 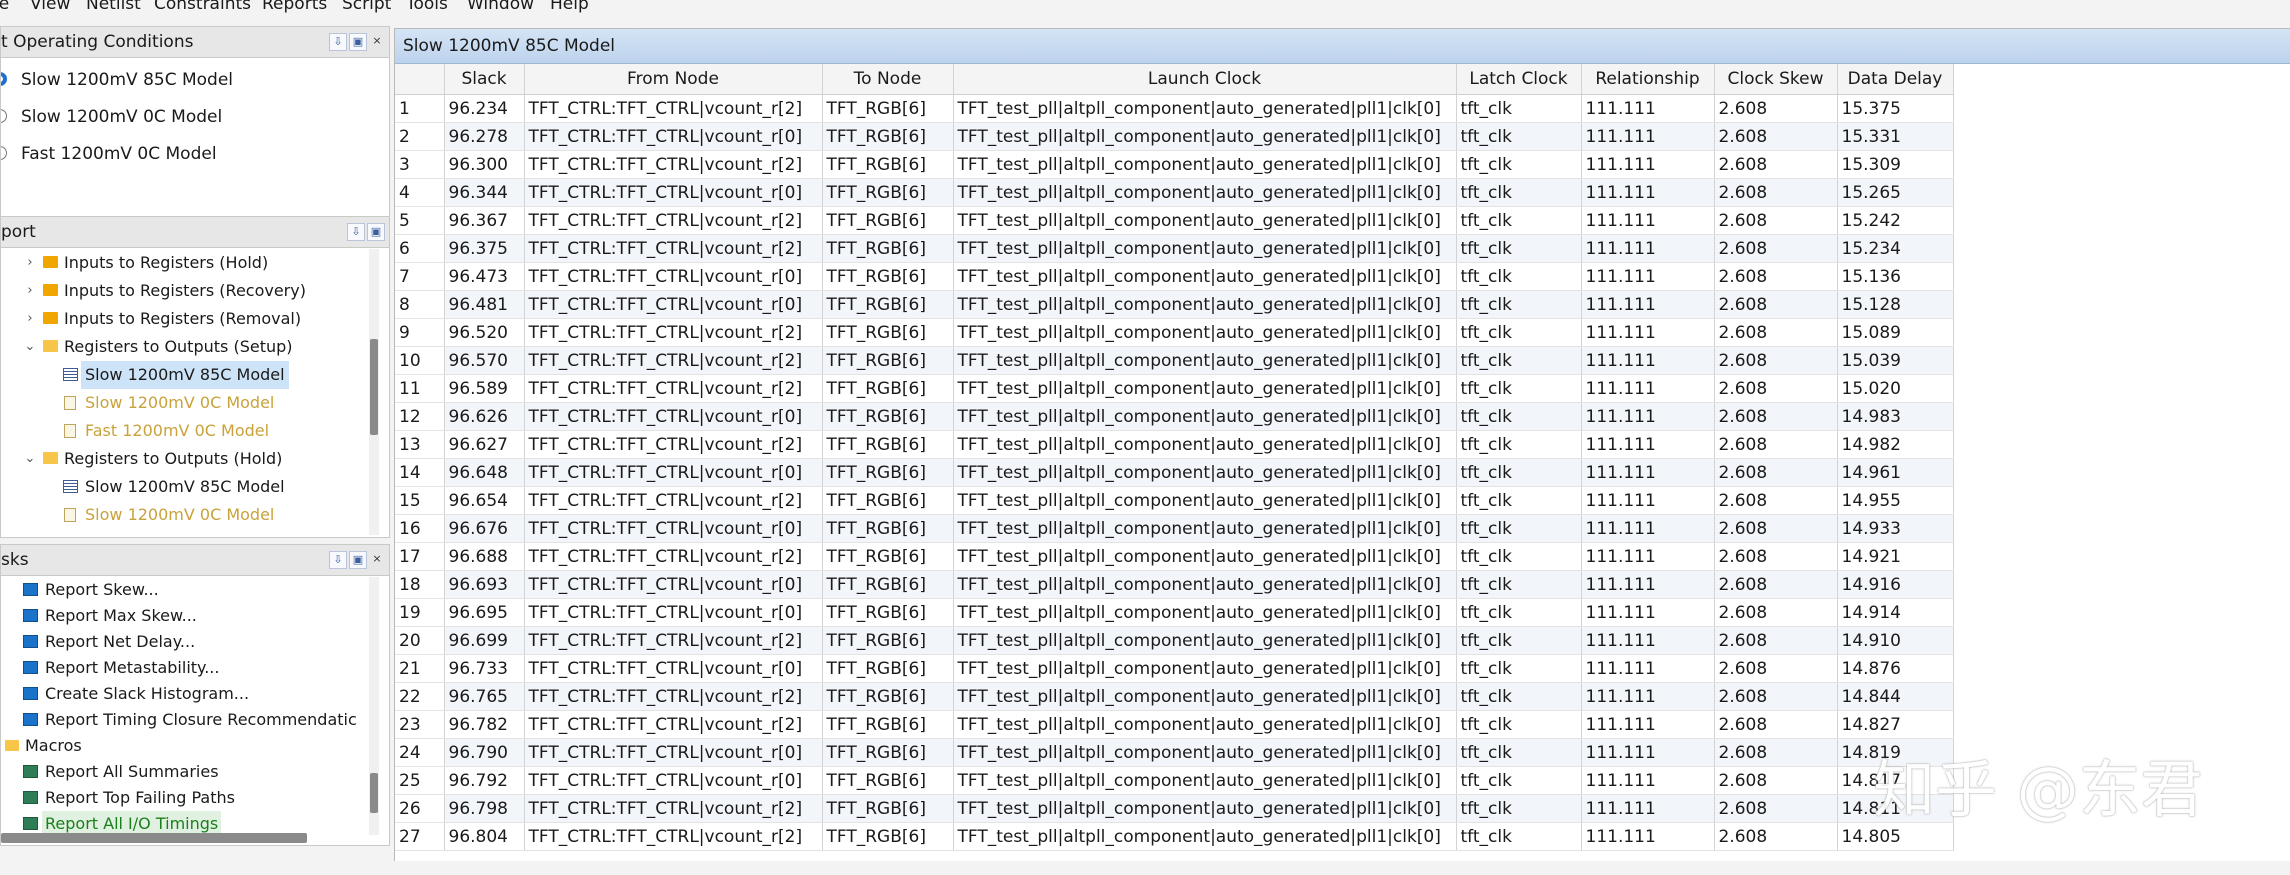 I want to click on menu-netlist: Netlist, so click(x=113, y=7).